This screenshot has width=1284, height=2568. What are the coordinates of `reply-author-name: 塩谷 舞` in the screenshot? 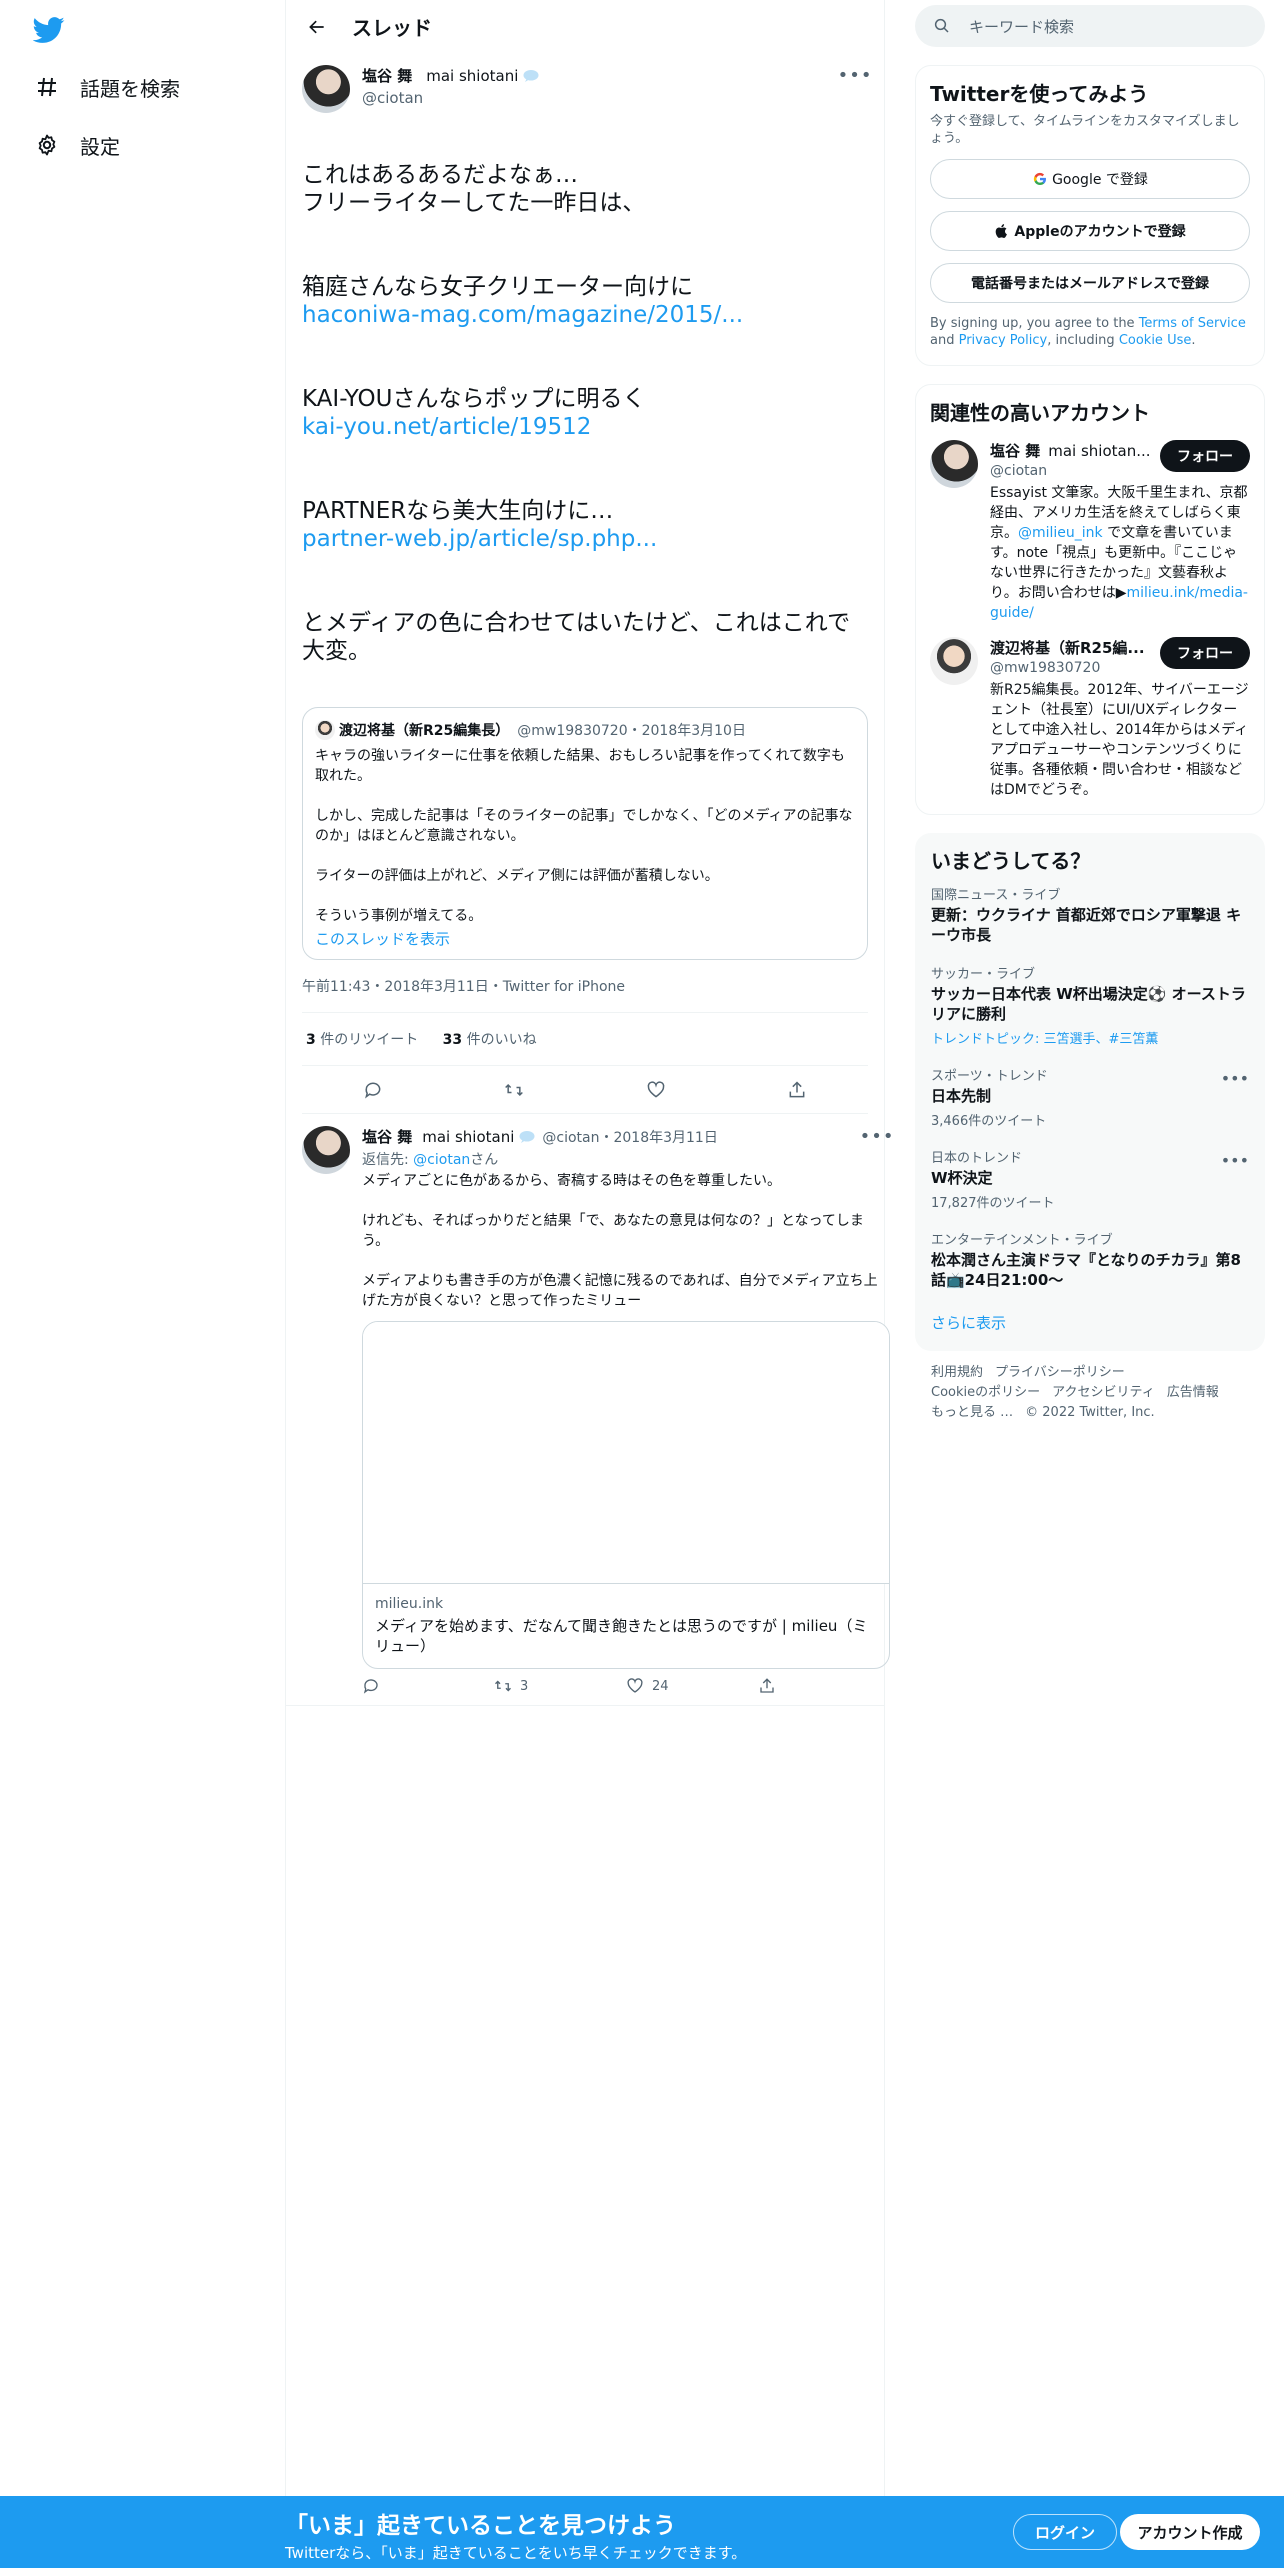 It's located at (387, 1136).